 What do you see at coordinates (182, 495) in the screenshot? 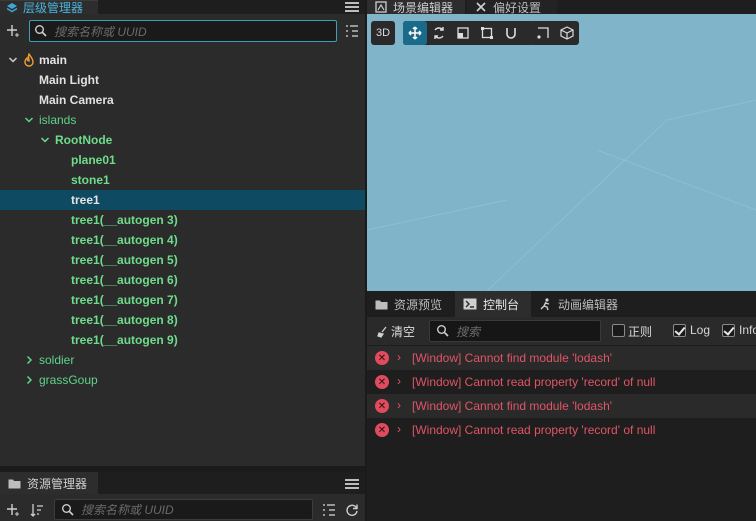
I see `assets-panel: 资源管理器 搜索名称或 UUID` at bounding box center [182, 495].